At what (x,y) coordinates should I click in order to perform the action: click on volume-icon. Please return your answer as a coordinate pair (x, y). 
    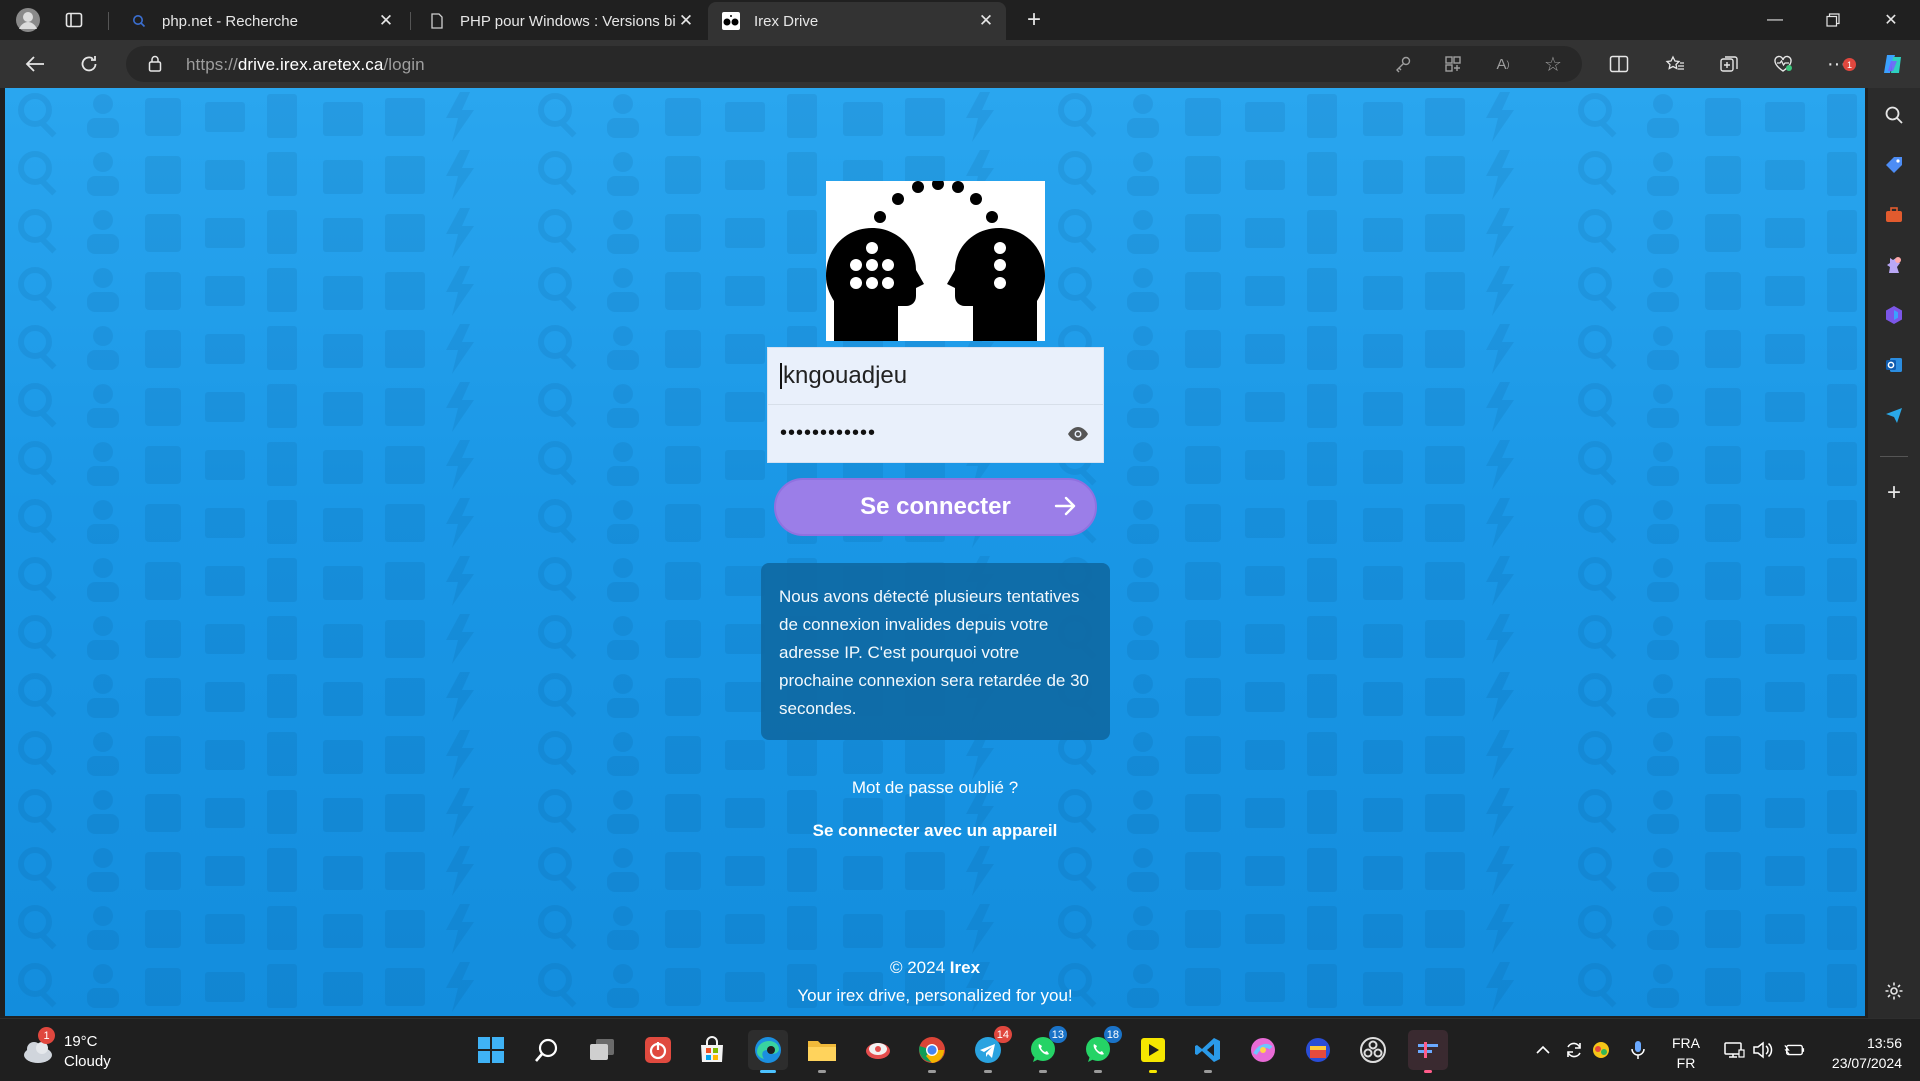
    Looking at the image, I should click on (1763, 1050).